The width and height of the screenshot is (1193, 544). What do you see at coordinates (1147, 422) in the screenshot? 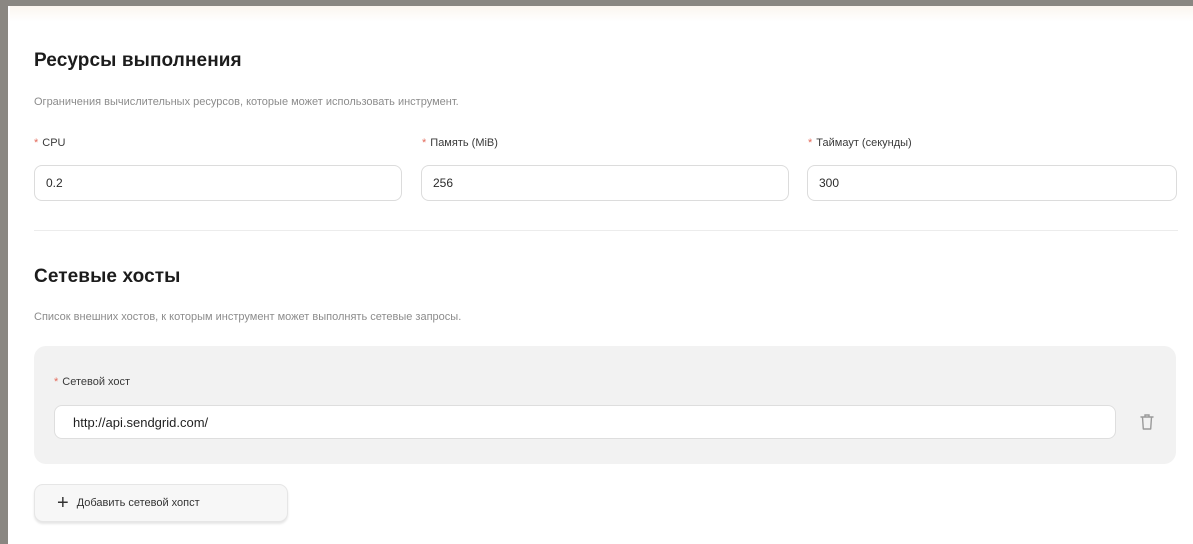
I see `trash-icon` at bounding box center [1147, 422].